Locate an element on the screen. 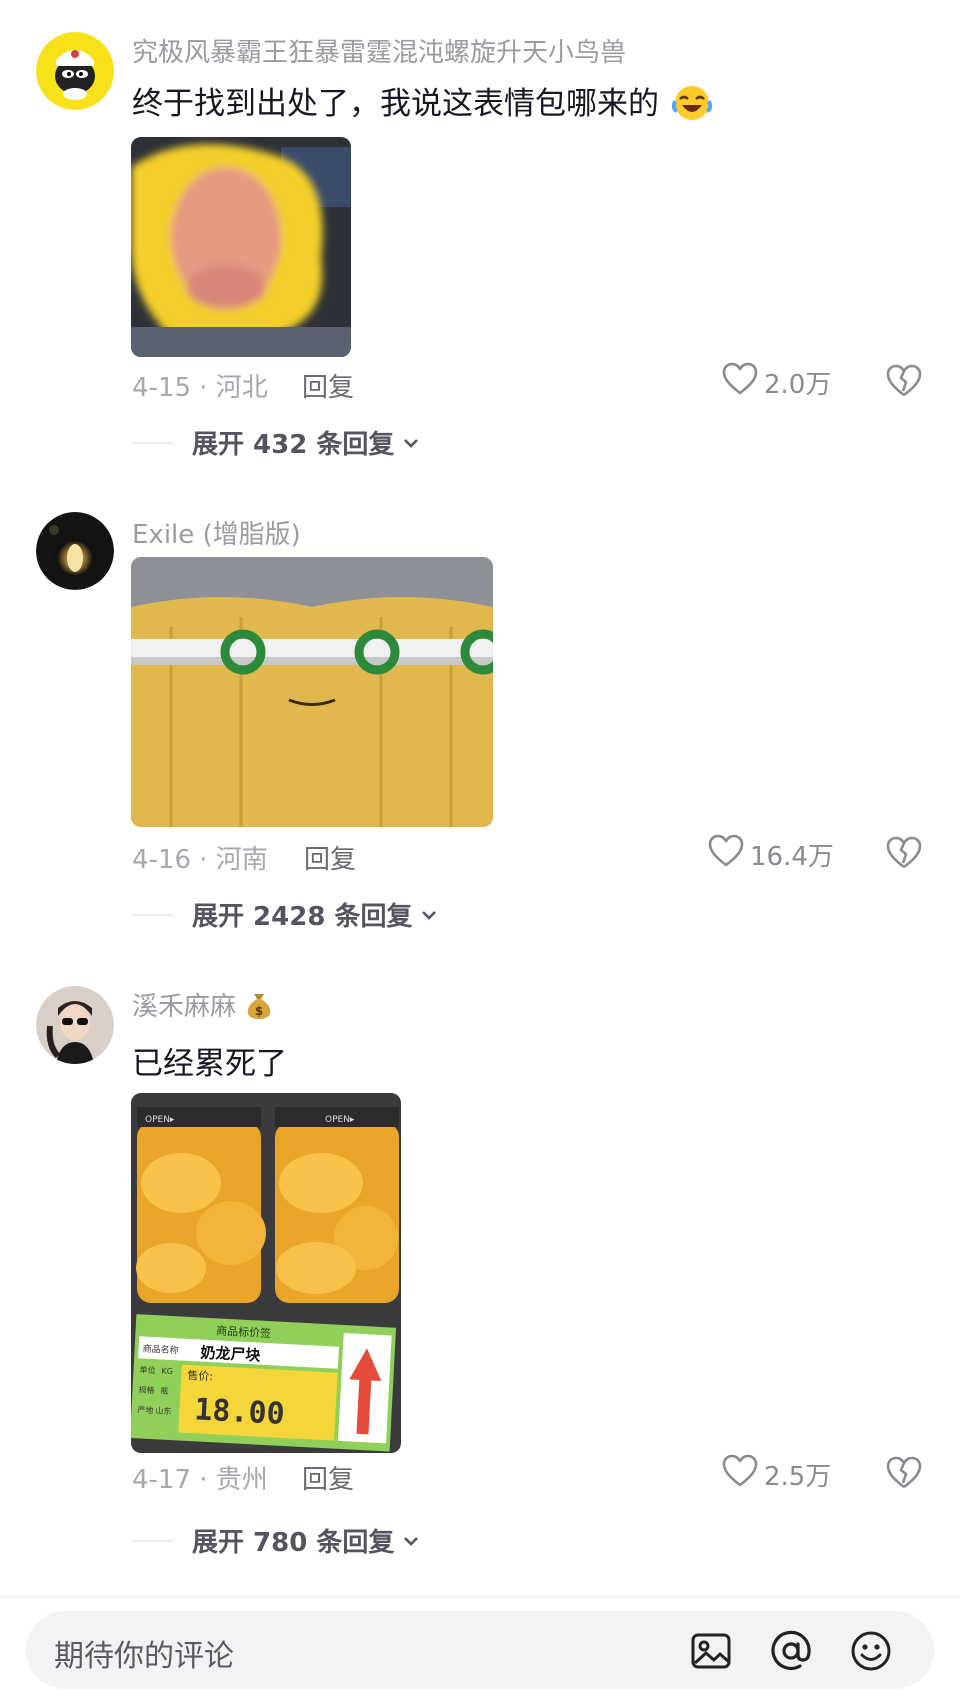 Image resolution: width=960 pixels, height=1707 pixels. expand-replies: 展开 432 条回复 is located at coordinates (276, 442).